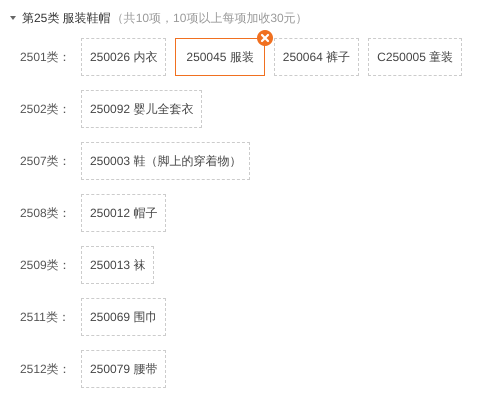 The height and width of the screenshot is (406, 479). Describe the element at coordinates (46, 213) in the screenshot. I see `subclass-label: 2508类：` at that location.